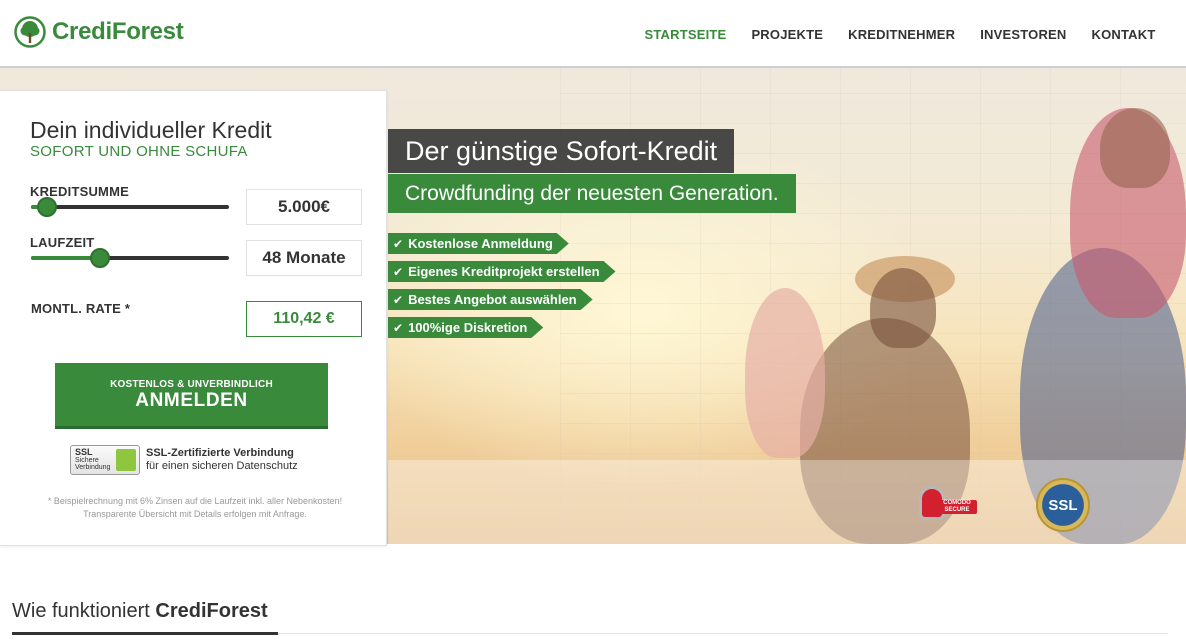 The image size is (1186, 641). Describe the element at coordinates (126, 460) in the screenshot. I see `lock-check-icon` at that location.